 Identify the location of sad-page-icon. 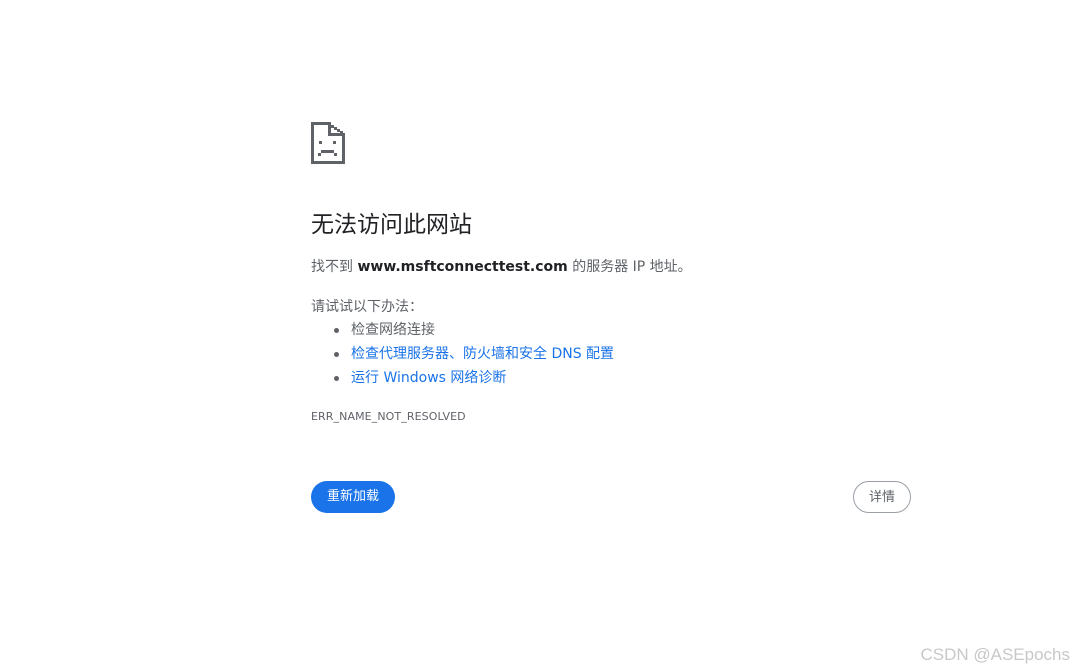
(328, 143).